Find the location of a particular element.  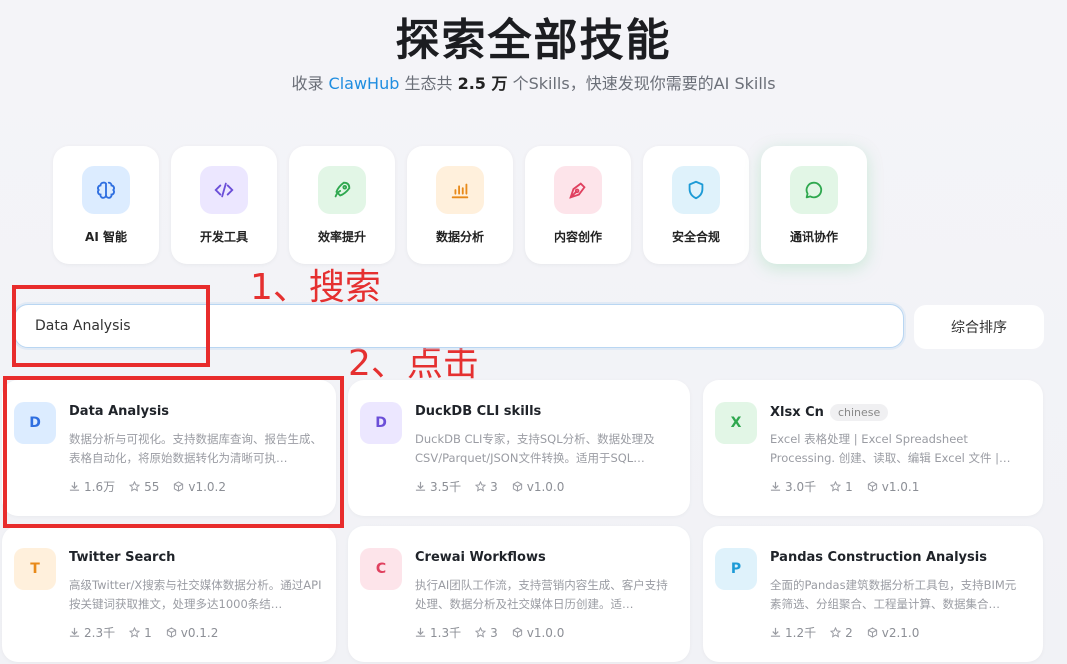

card-avatar: T is located at coordinates (35, 569).